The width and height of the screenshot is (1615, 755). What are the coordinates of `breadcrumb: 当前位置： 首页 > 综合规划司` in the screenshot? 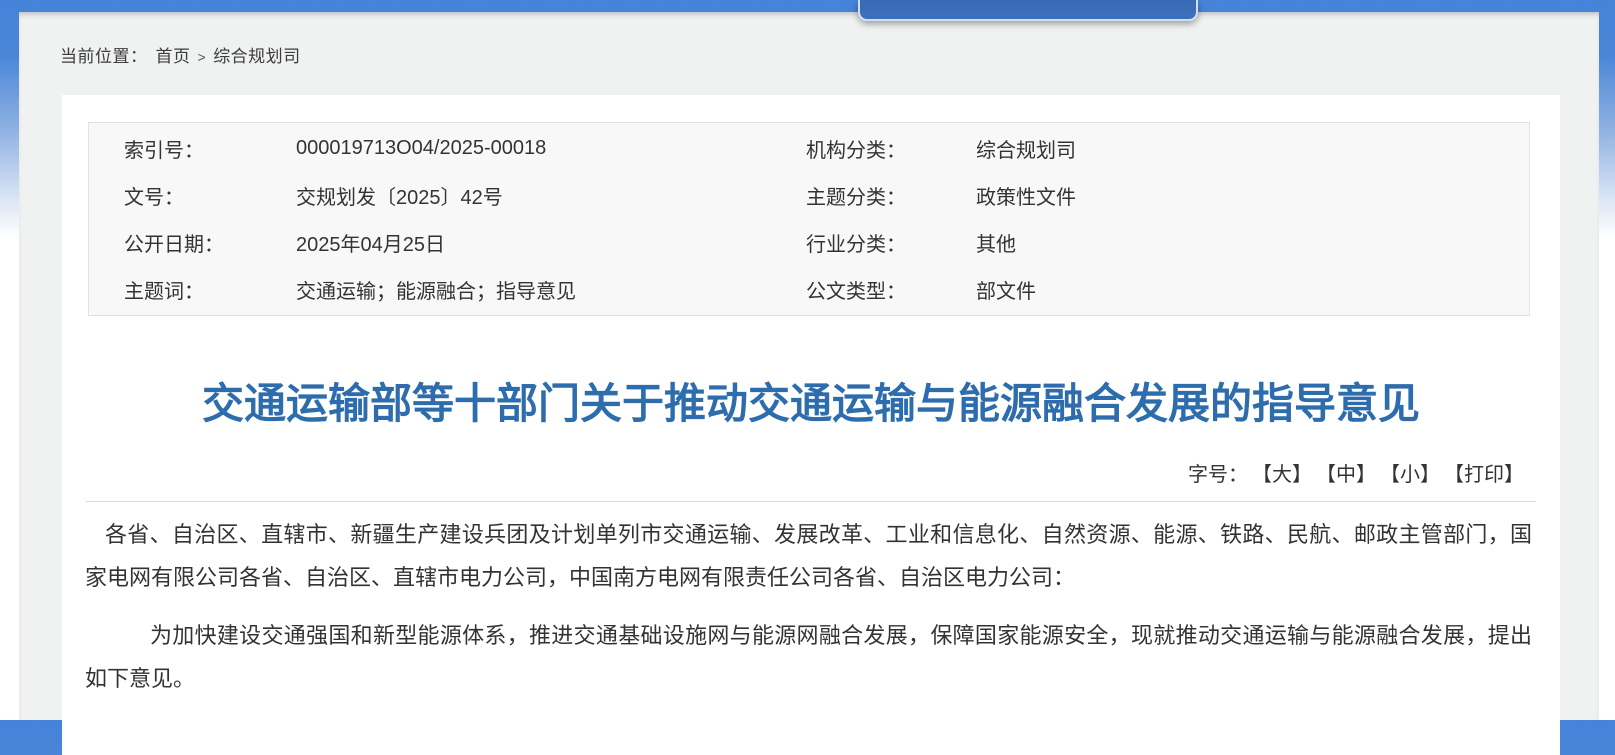 It's located at (180, 54).